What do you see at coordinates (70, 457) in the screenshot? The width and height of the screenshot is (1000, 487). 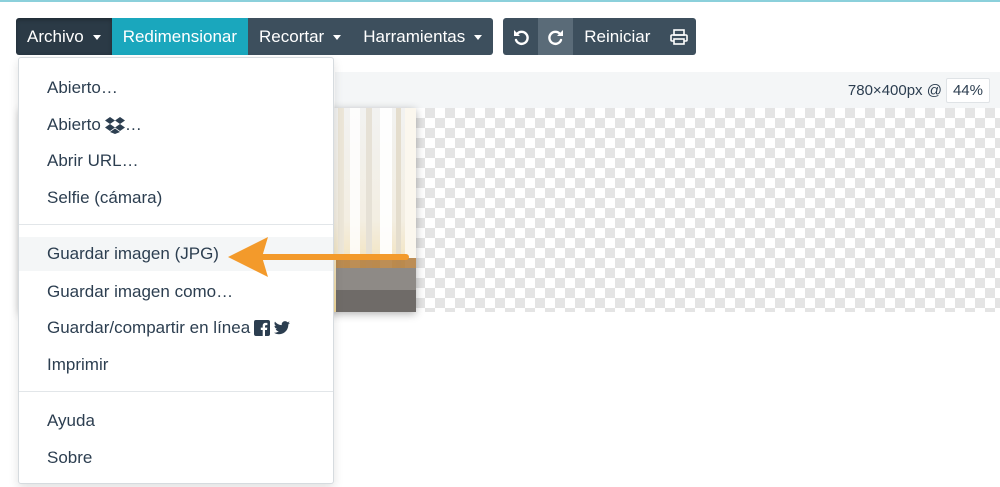 I see `menu-item-label: Sobre` at bounding box center [70, 457].